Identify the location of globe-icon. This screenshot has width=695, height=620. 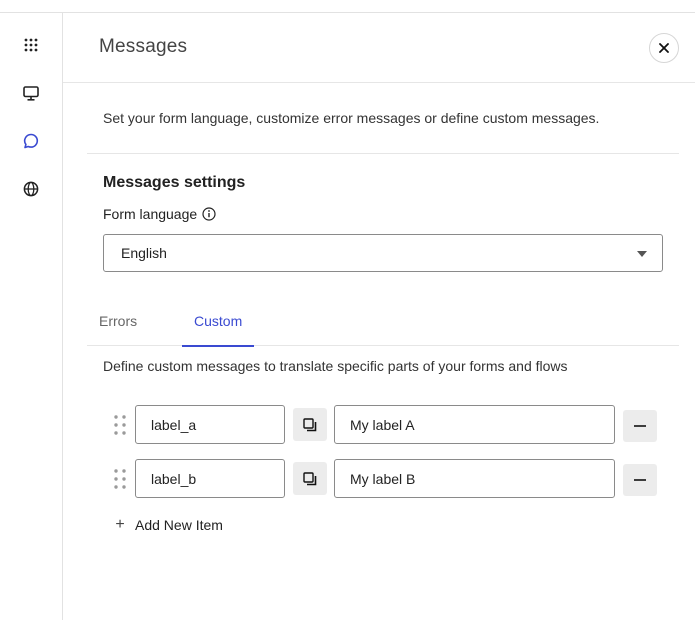
(31, 189).